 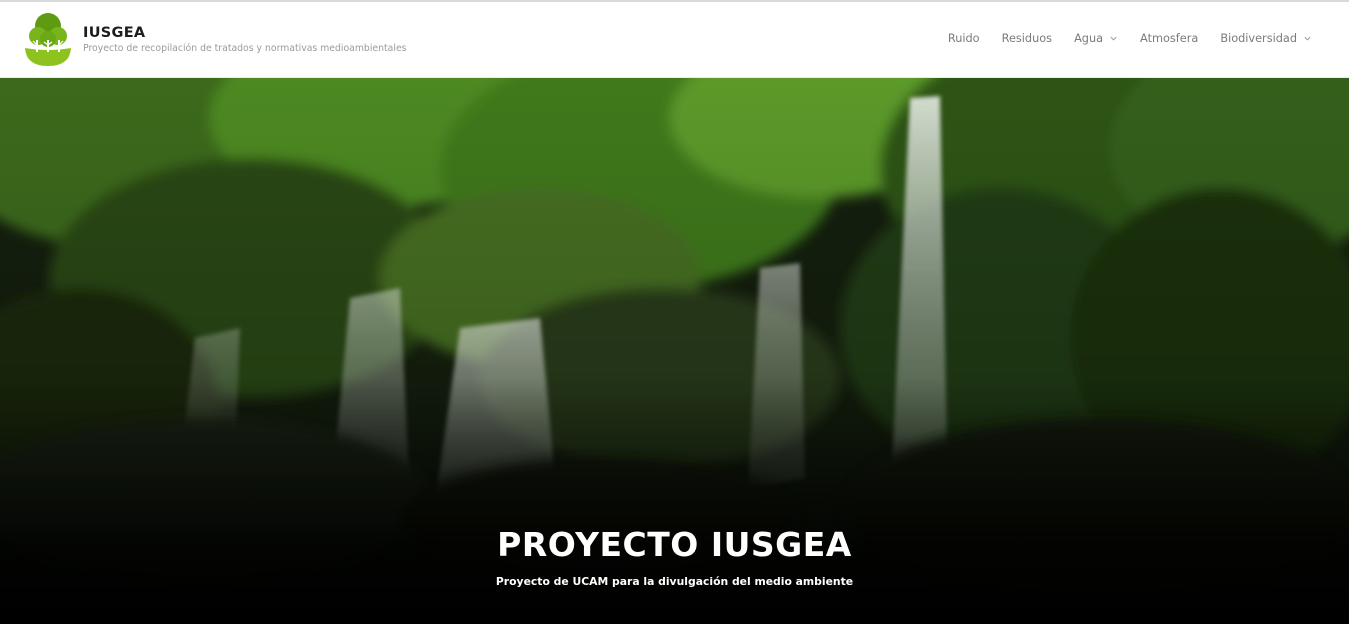 I want to click on nav-item-atmosfera: Atmosfera, so click(x=1169, y=38).